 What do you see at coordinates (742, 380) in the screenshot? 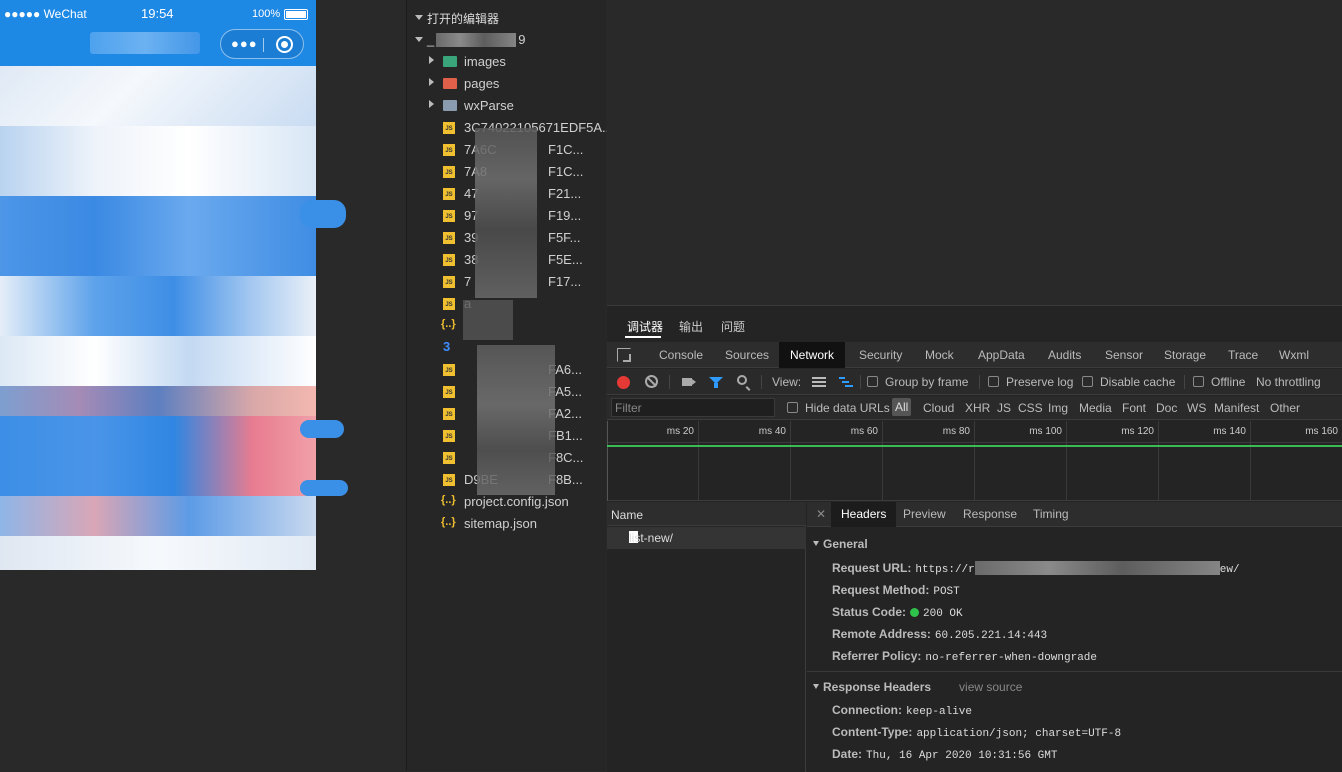
I see `search-icon` at bounding box center [742, 380].